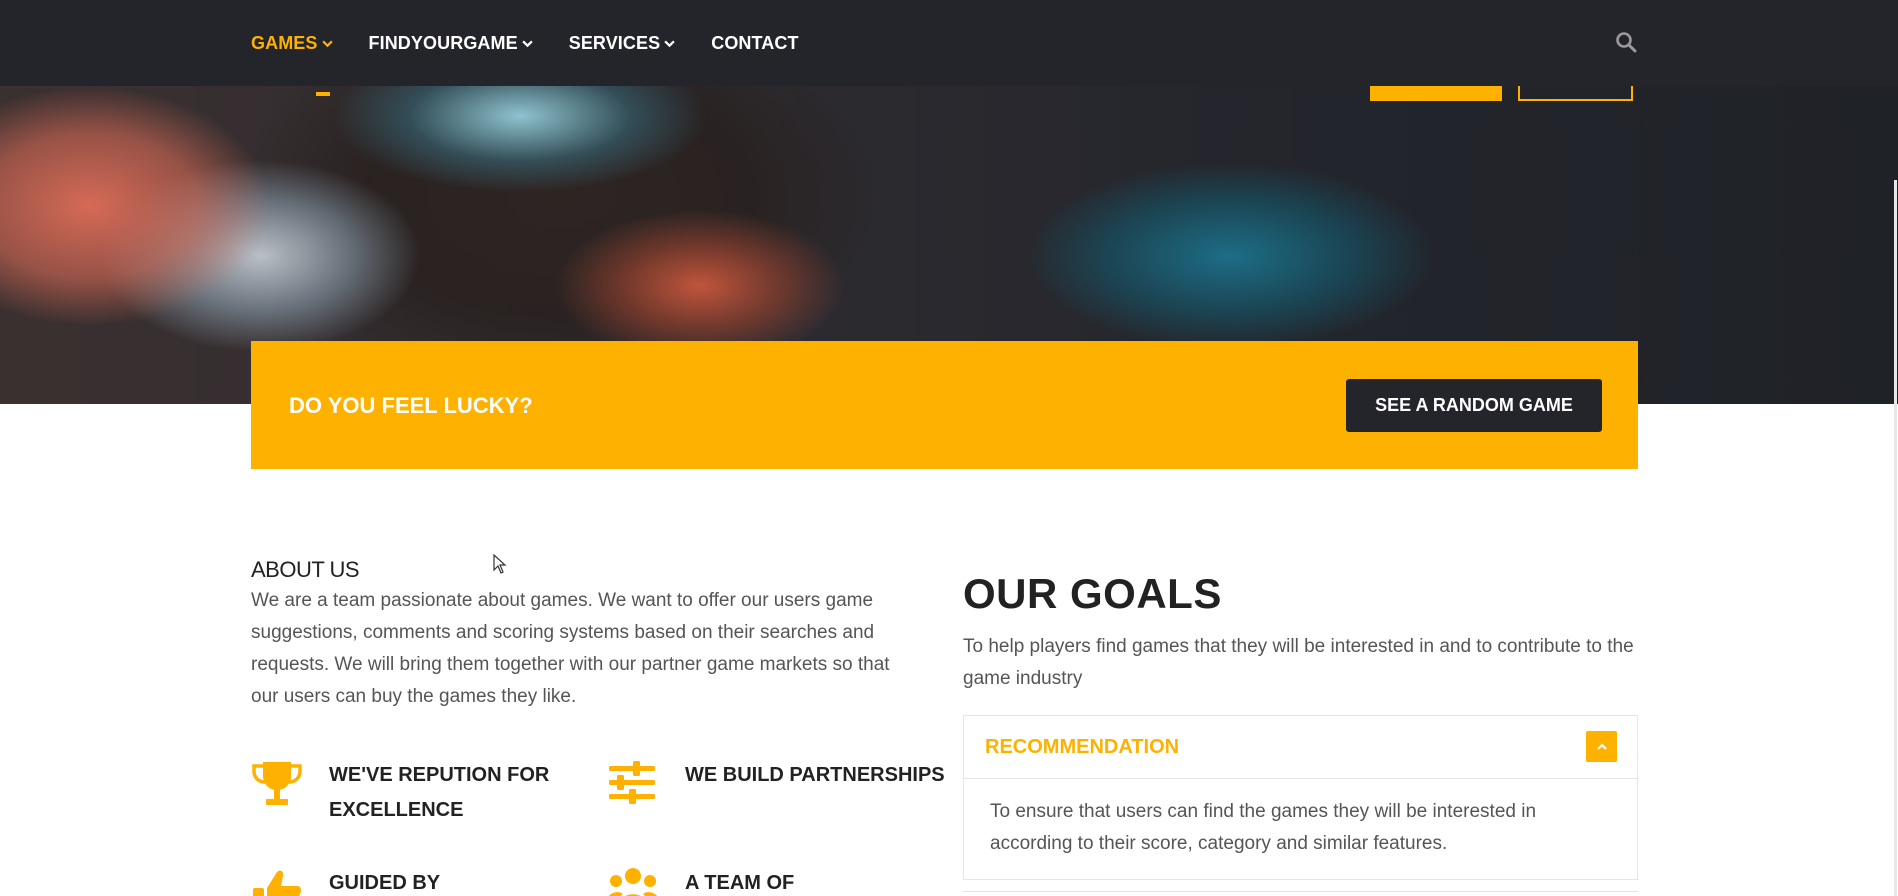 The height and width of the screenshot is (896, 1898). Describe the element at coordinates (439, 792) in the screenshot. I see `feature-label: WE'VE REPUTION FOR EXCELLENCE` at that location.